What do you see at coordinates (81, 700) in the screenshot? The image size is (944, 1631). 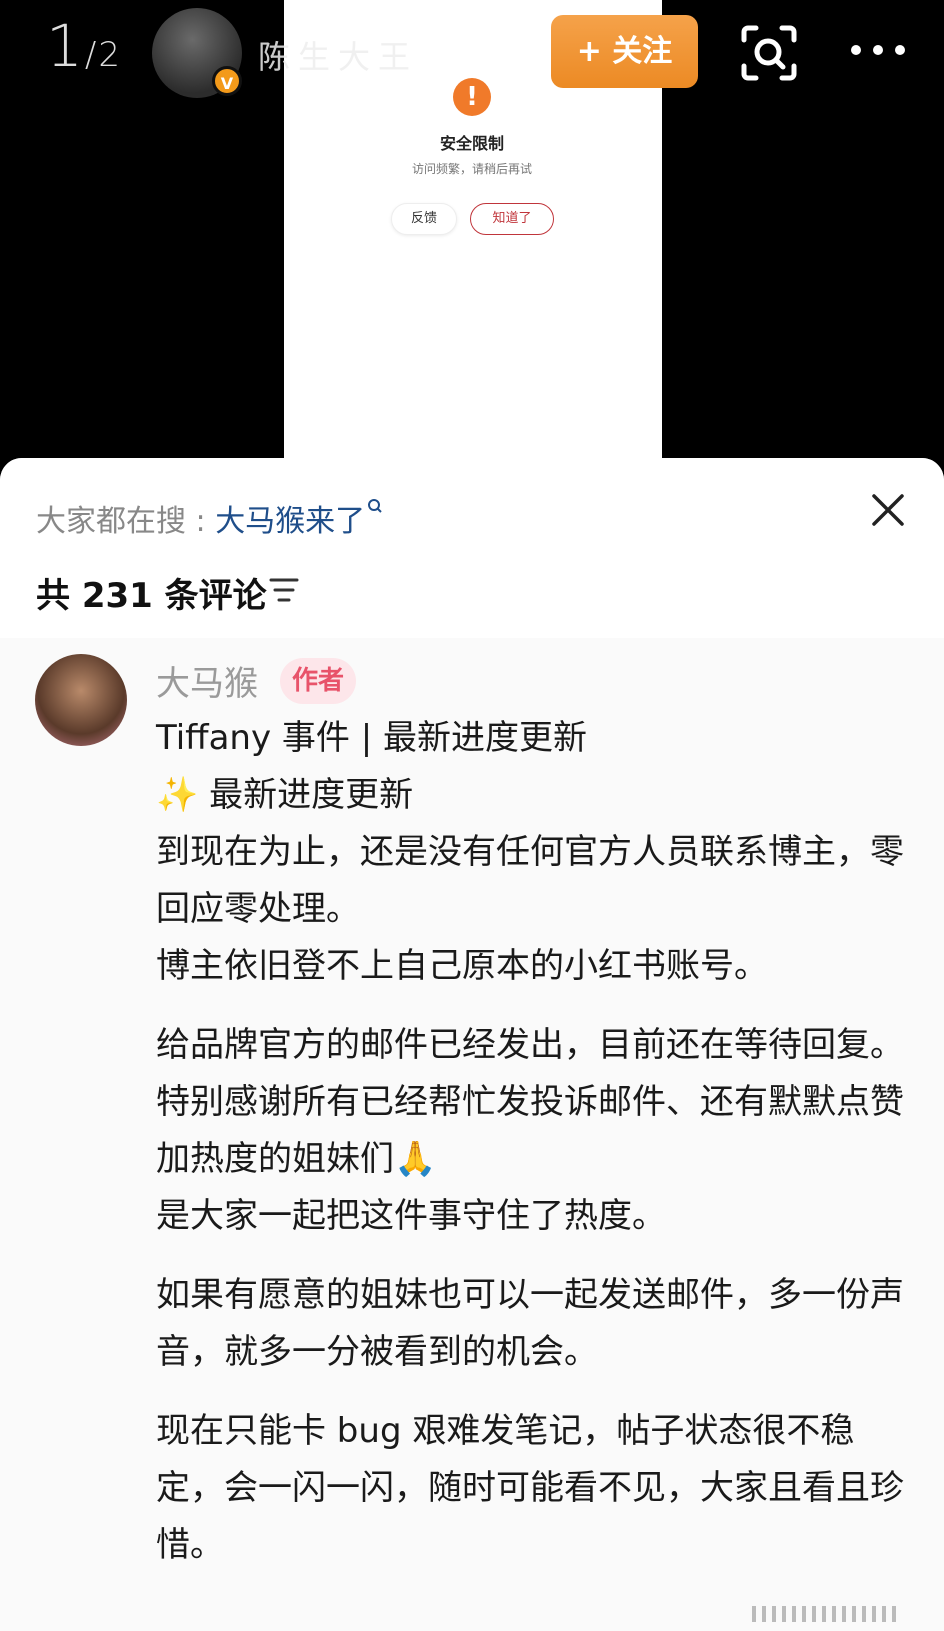 I see `commenter-avatar` at bounding box center [81, 700].